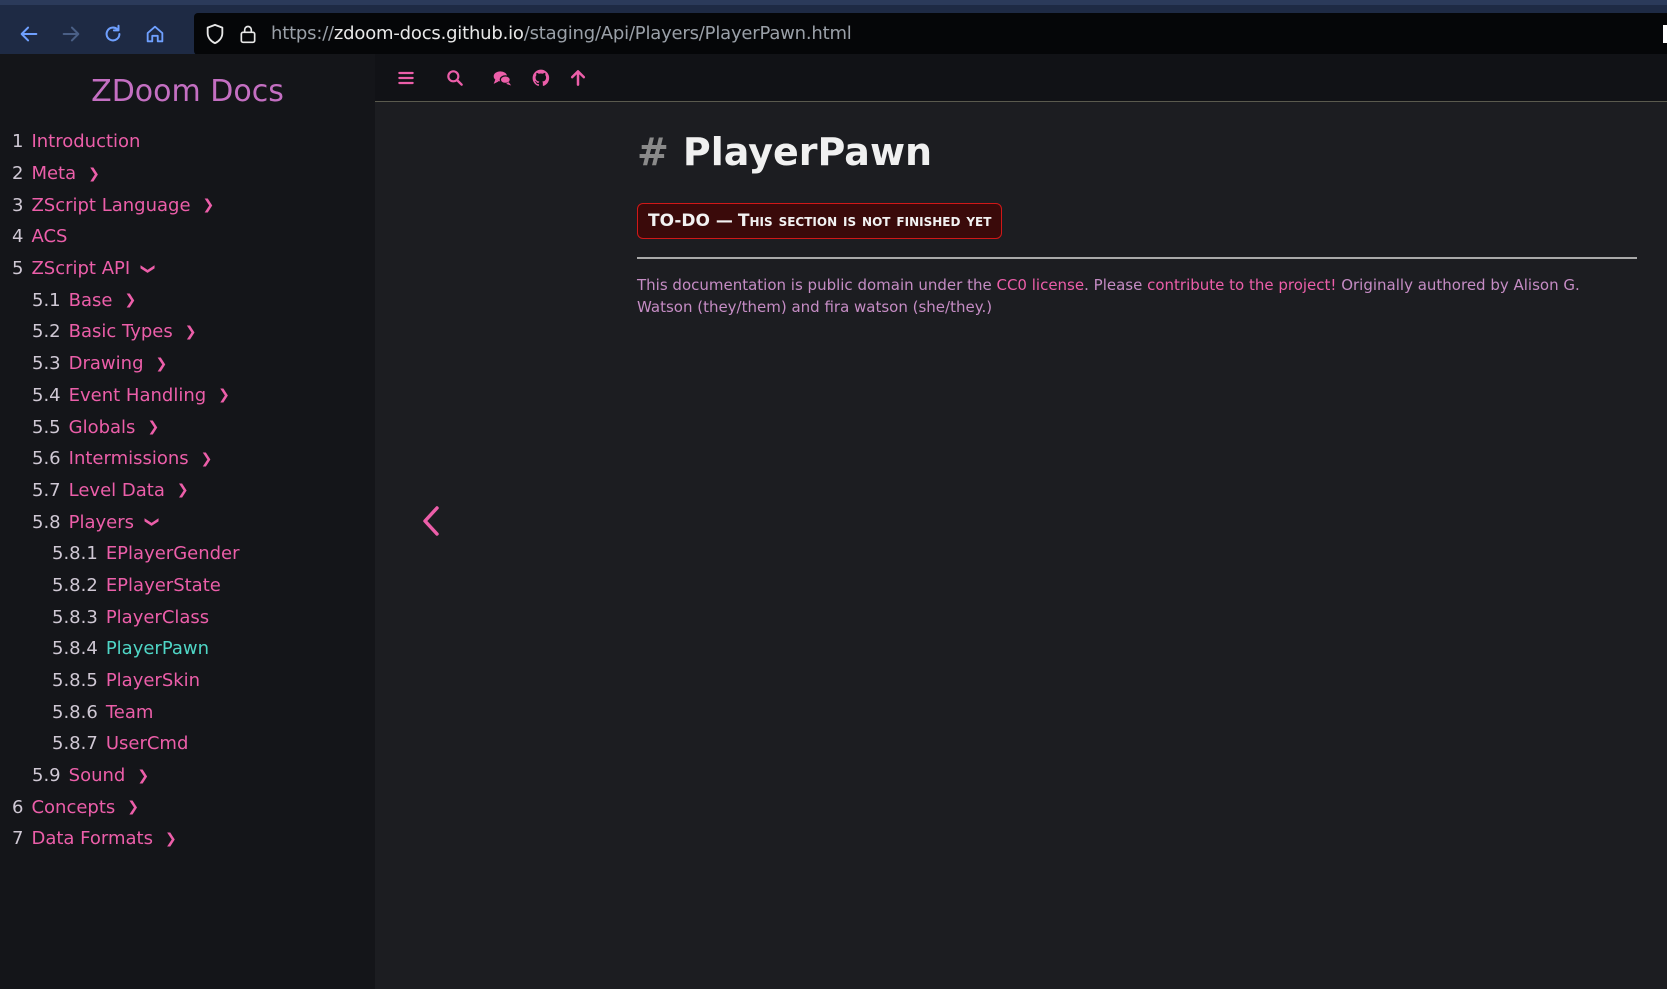  I want to click on sidebar-item-number: 1, so click(18, 142).